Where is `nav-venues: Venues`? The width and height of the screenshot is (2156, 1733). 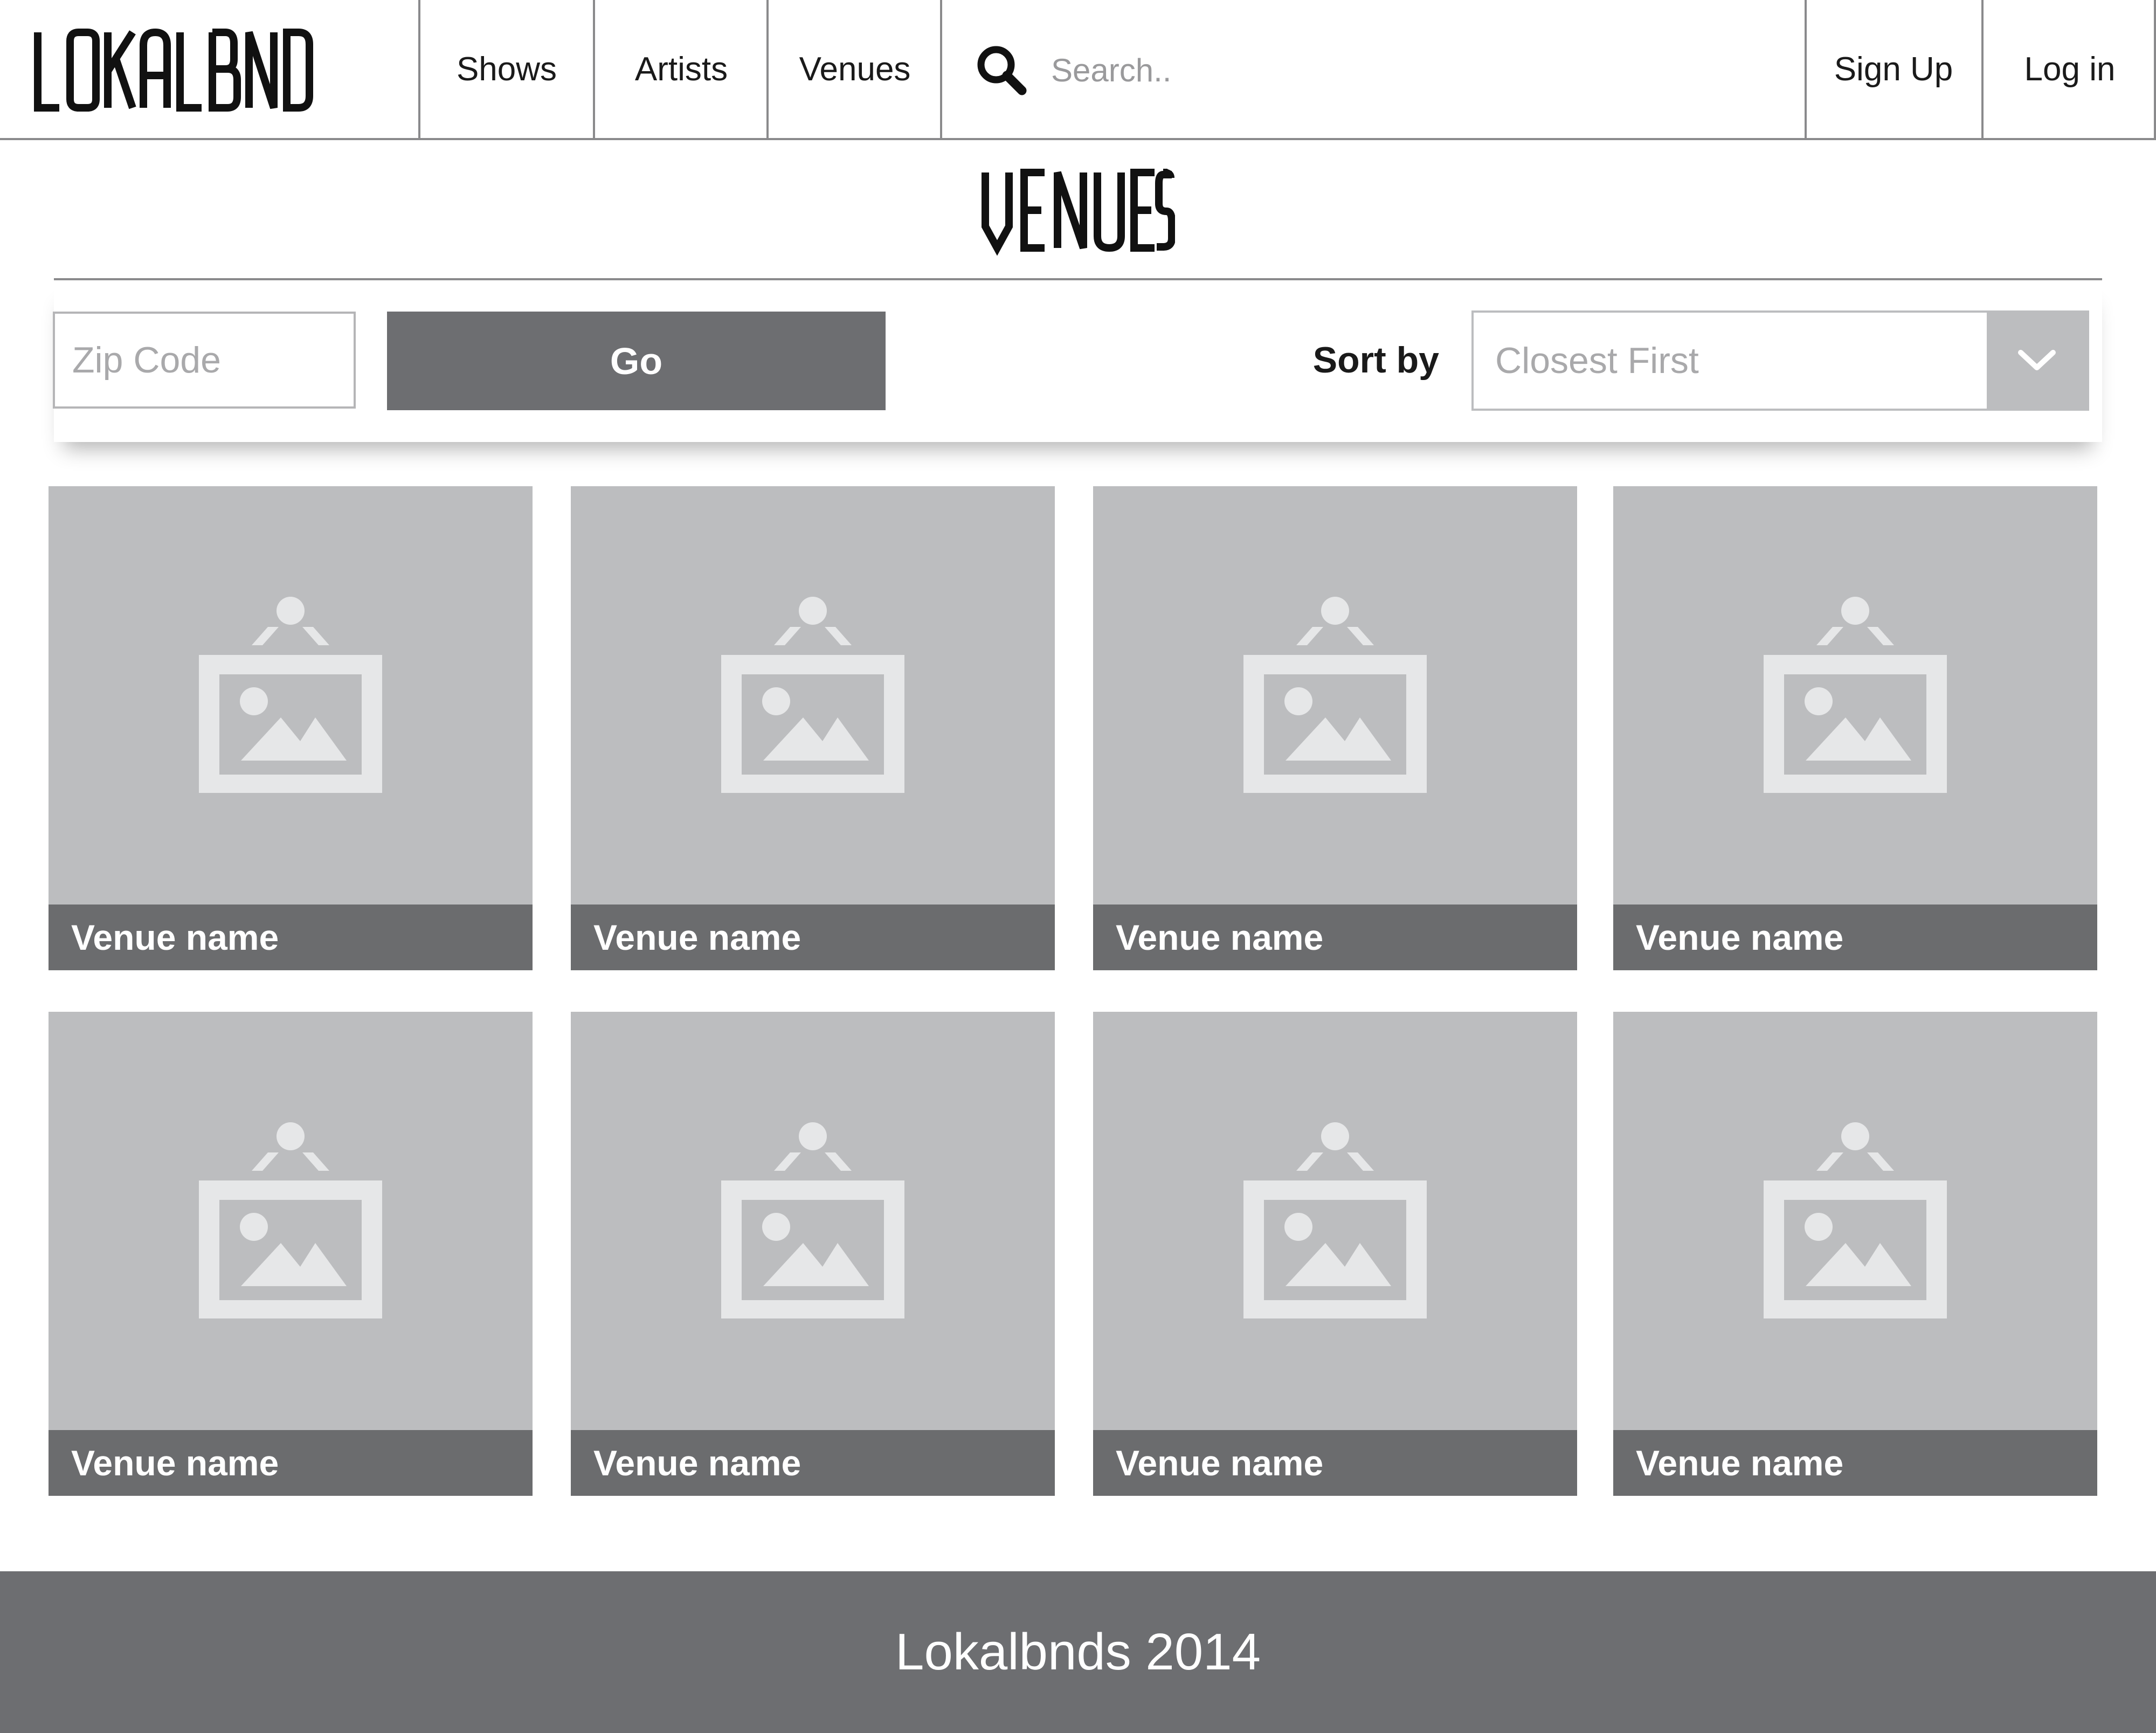 nav-venues: Venues is located at coordinates (855, 69).